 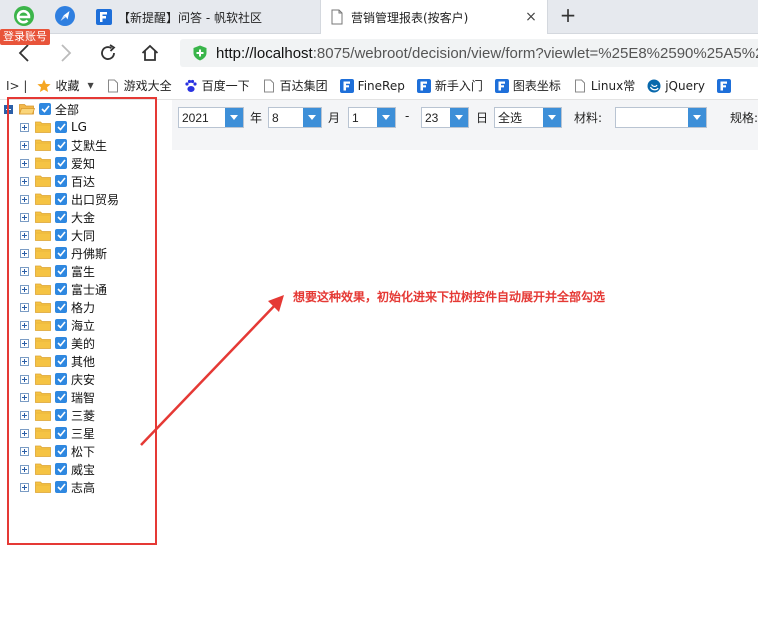 What do you see at coordinates (445, 117) in the screenshot?
I see `day-to-select: 23` at bounding box center [445, 117].